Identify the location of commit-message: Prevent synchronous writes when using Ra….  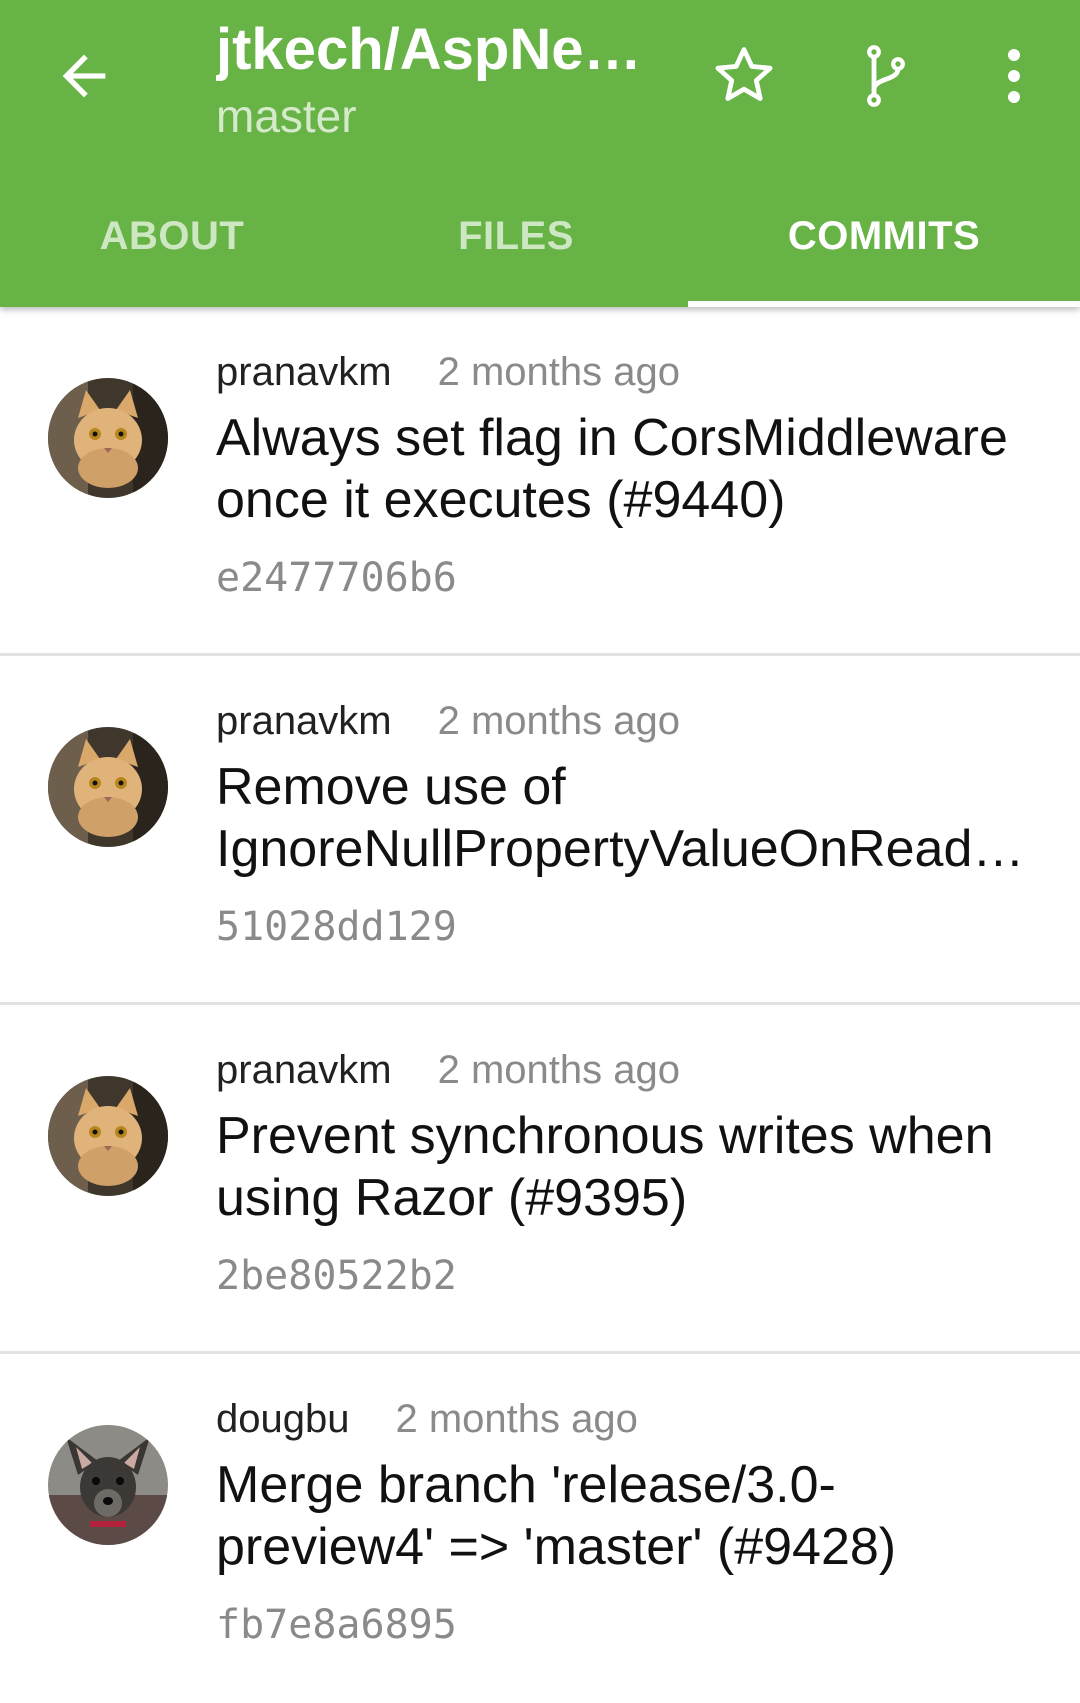
(605, 1167).